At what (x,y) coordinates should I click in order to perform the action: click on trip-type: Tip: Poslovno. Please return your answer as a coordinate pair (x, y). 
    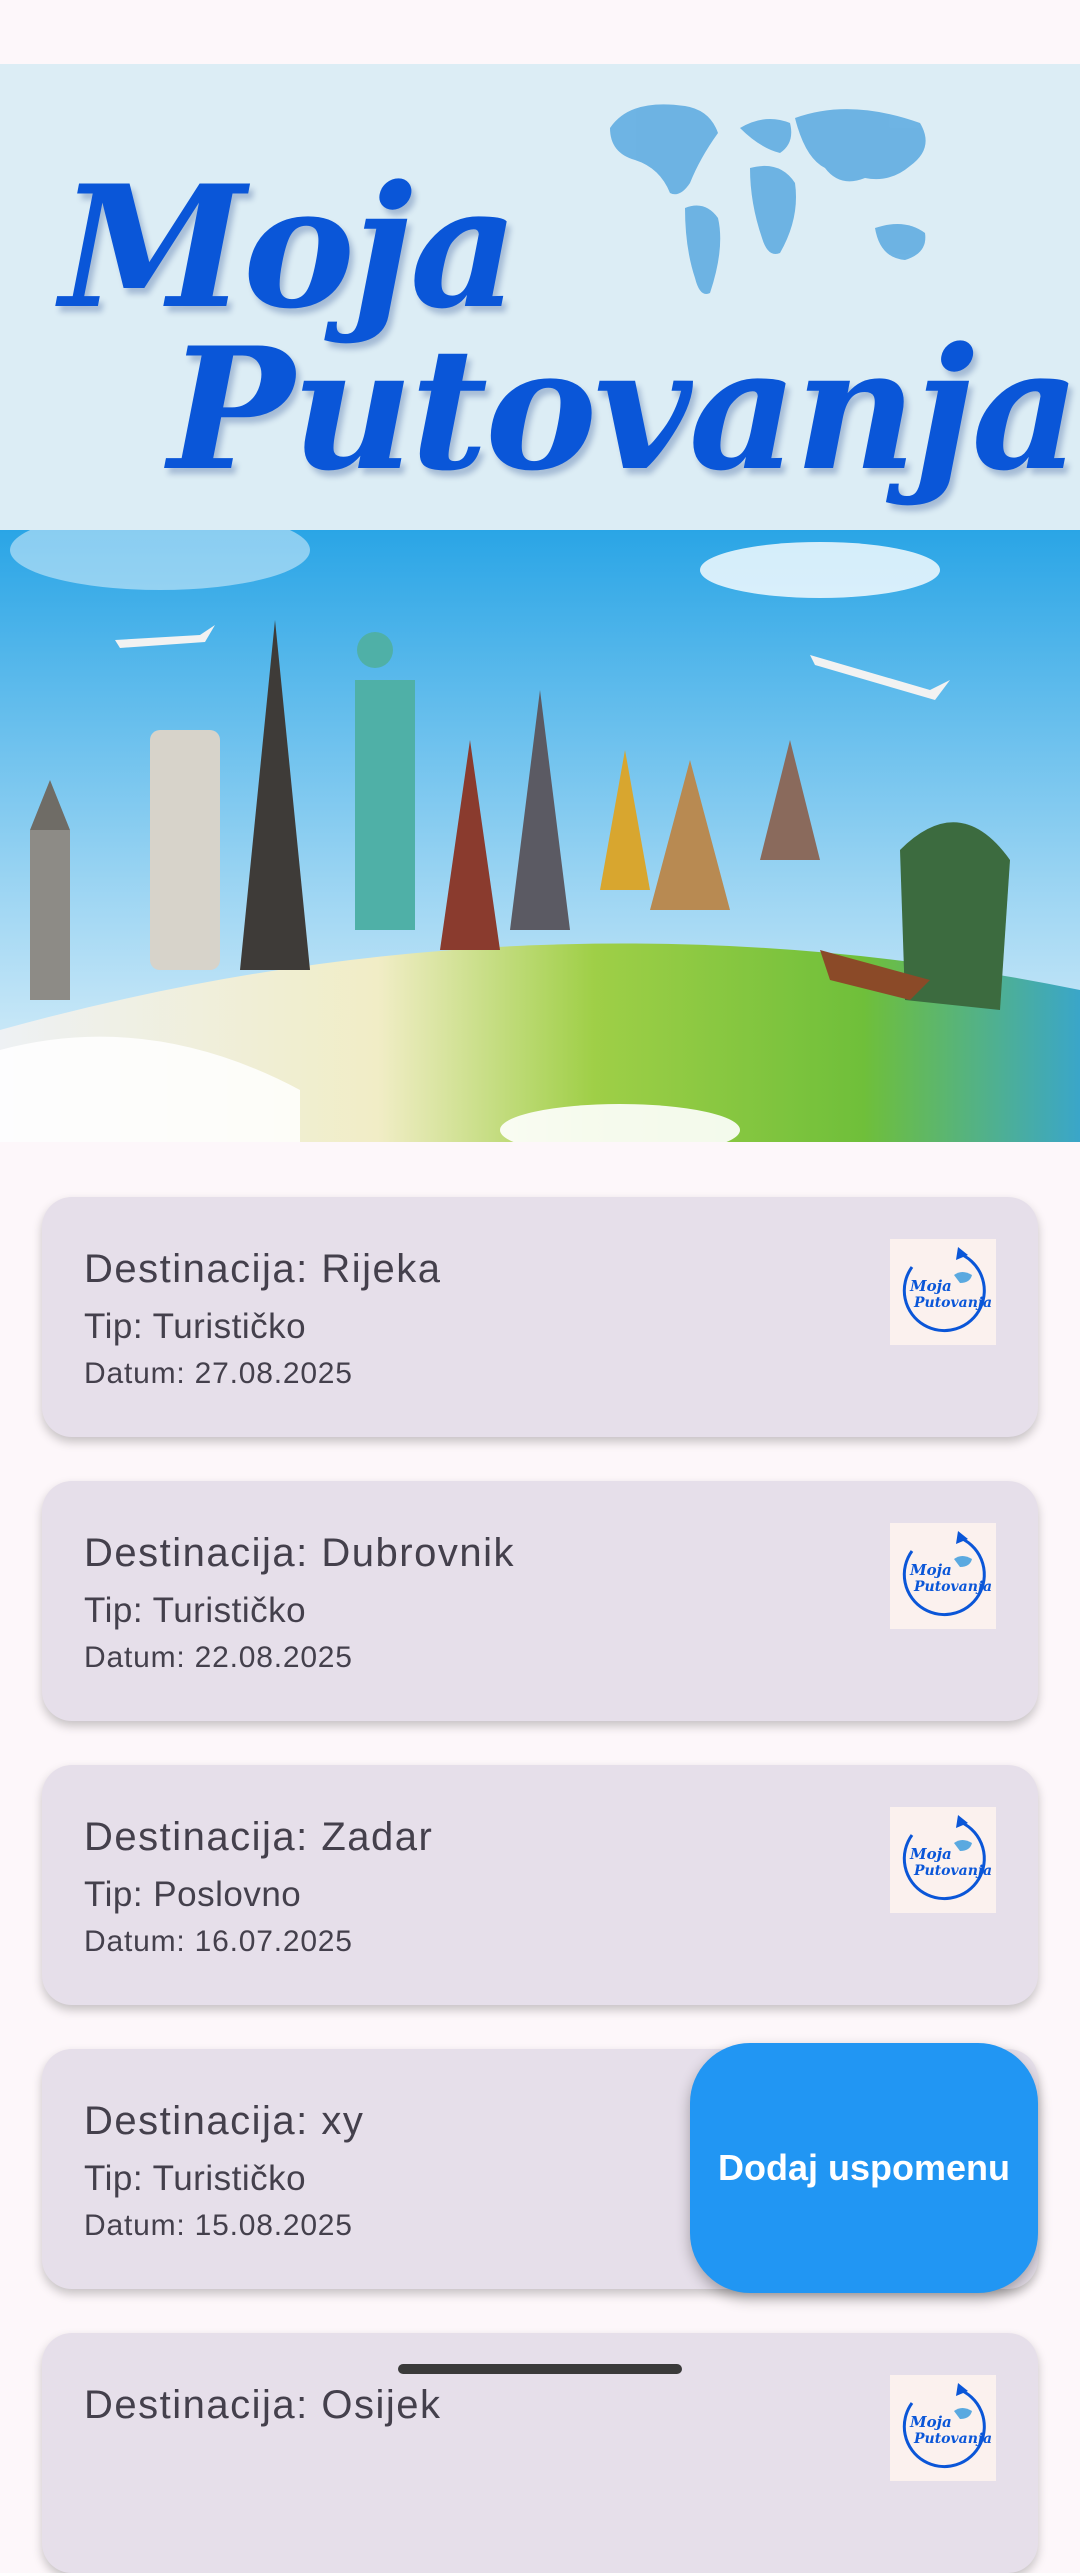
    Looking at the image, I should click on (193, 1894).